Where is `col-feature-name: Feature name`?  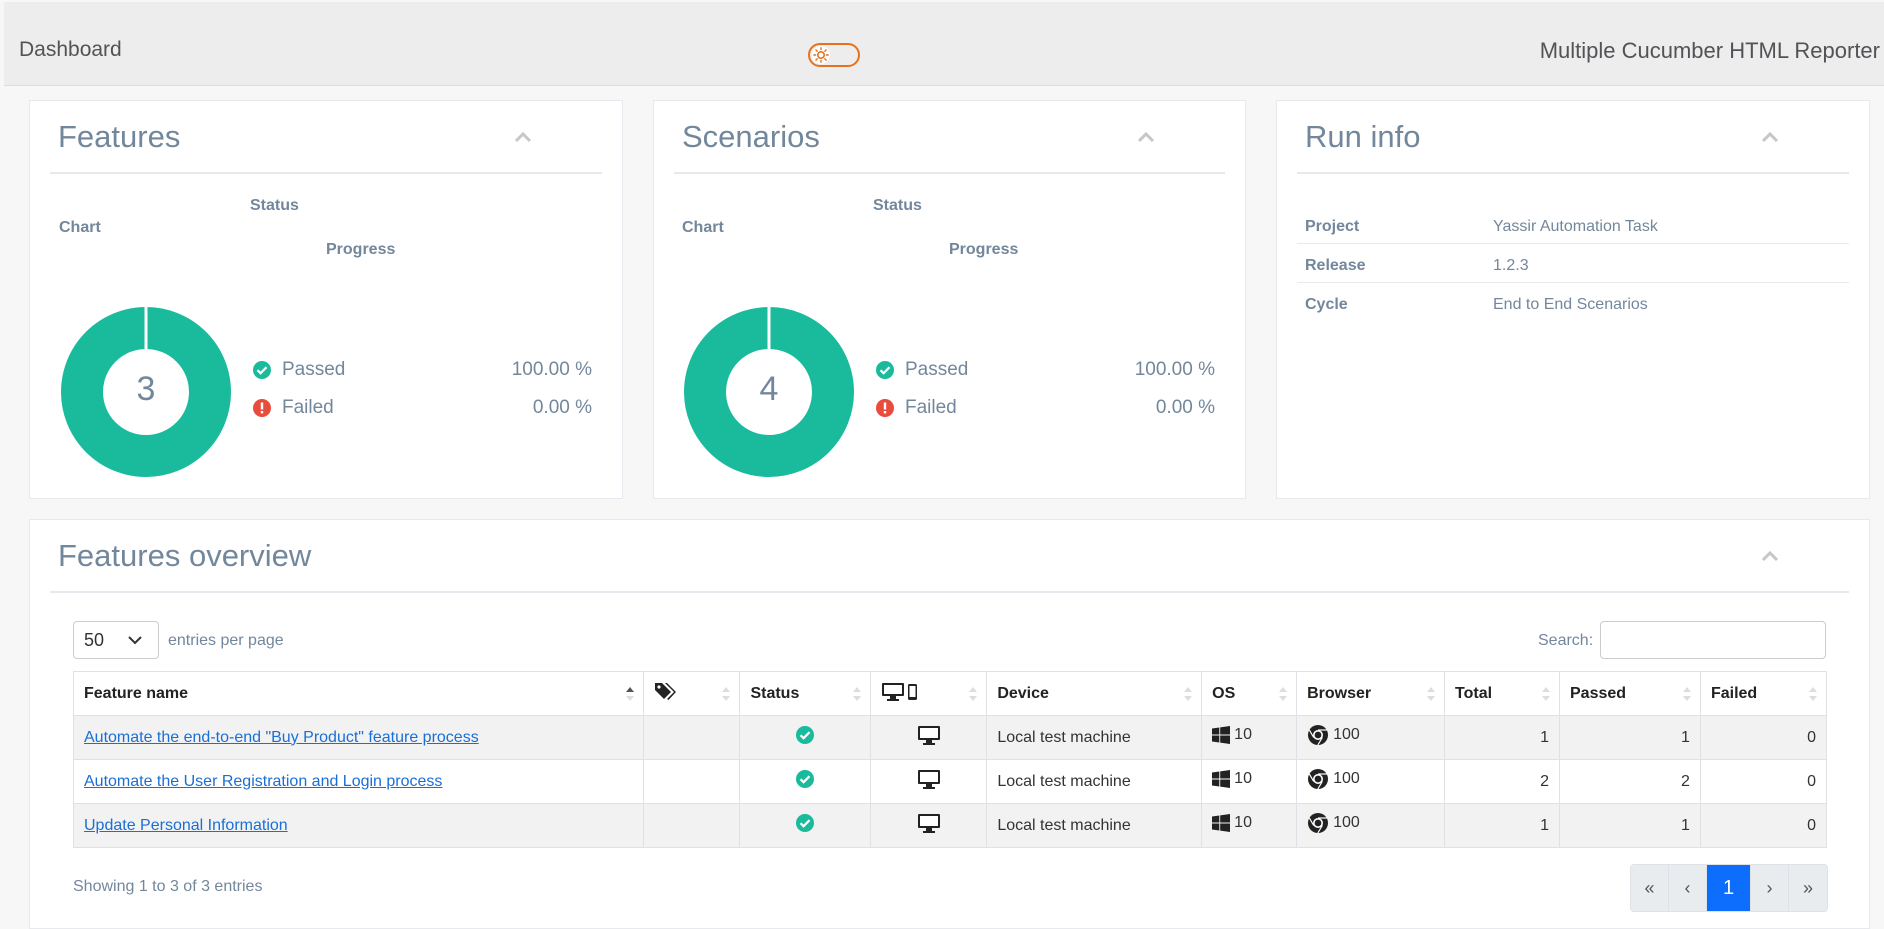
col-feature-name: Feature name is located at coordinates (358, 693).